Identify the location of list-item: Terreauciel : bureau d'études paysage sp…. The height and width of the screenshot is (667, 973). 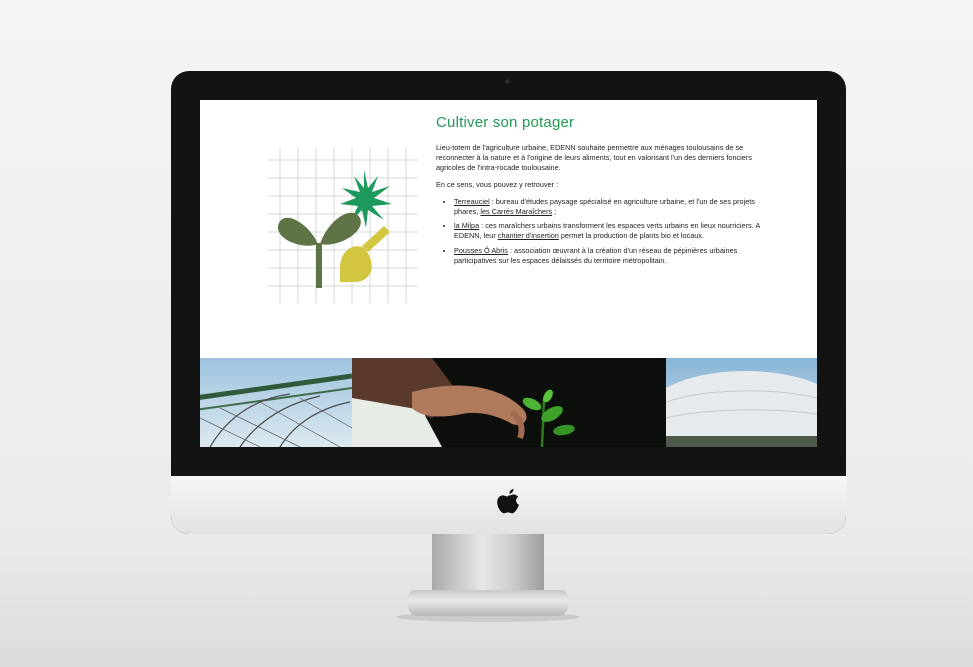
(610, 207).